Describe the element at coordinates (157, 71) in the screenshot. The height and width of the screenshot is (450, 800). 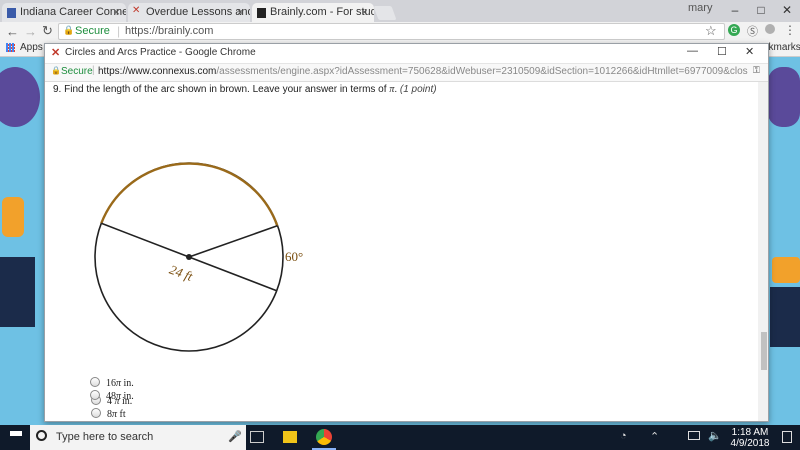
I see `url-host: https://www.connexus.com` at that location.